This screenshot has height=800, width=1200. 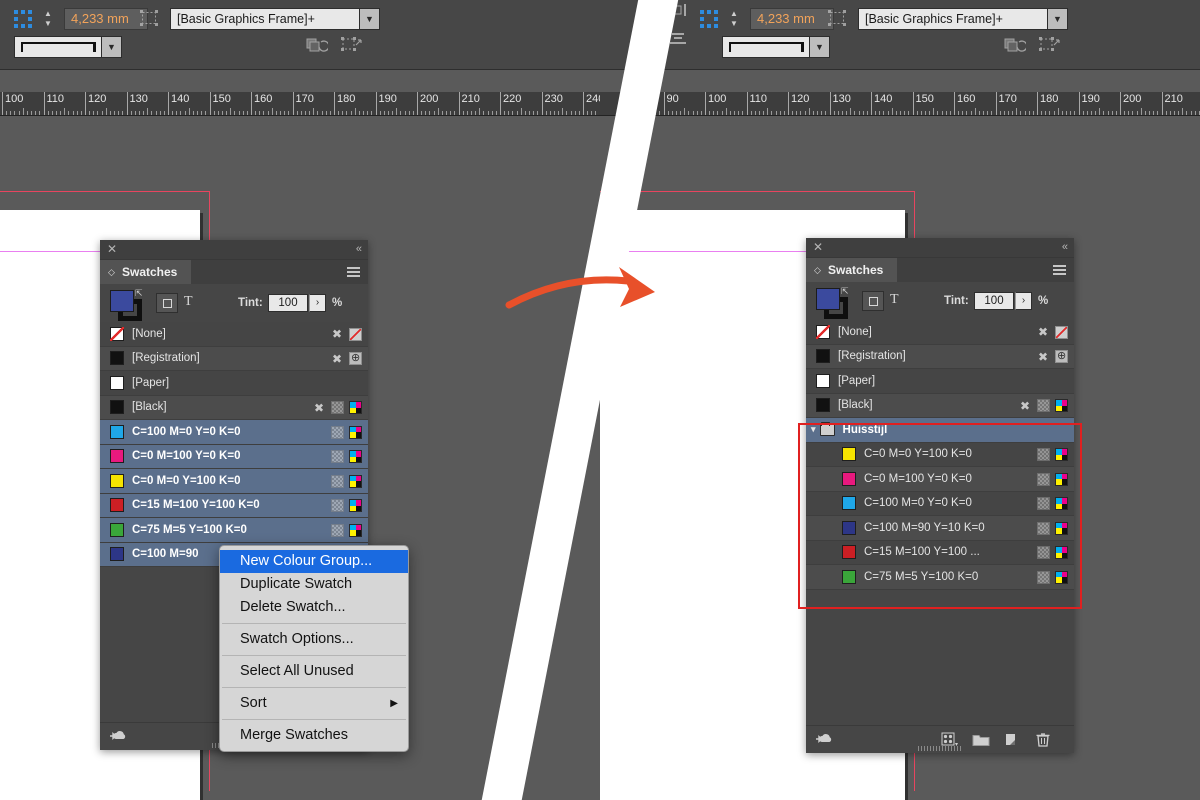 I want to click on distribute-horizontal-icon, so click(x=679, y=11).